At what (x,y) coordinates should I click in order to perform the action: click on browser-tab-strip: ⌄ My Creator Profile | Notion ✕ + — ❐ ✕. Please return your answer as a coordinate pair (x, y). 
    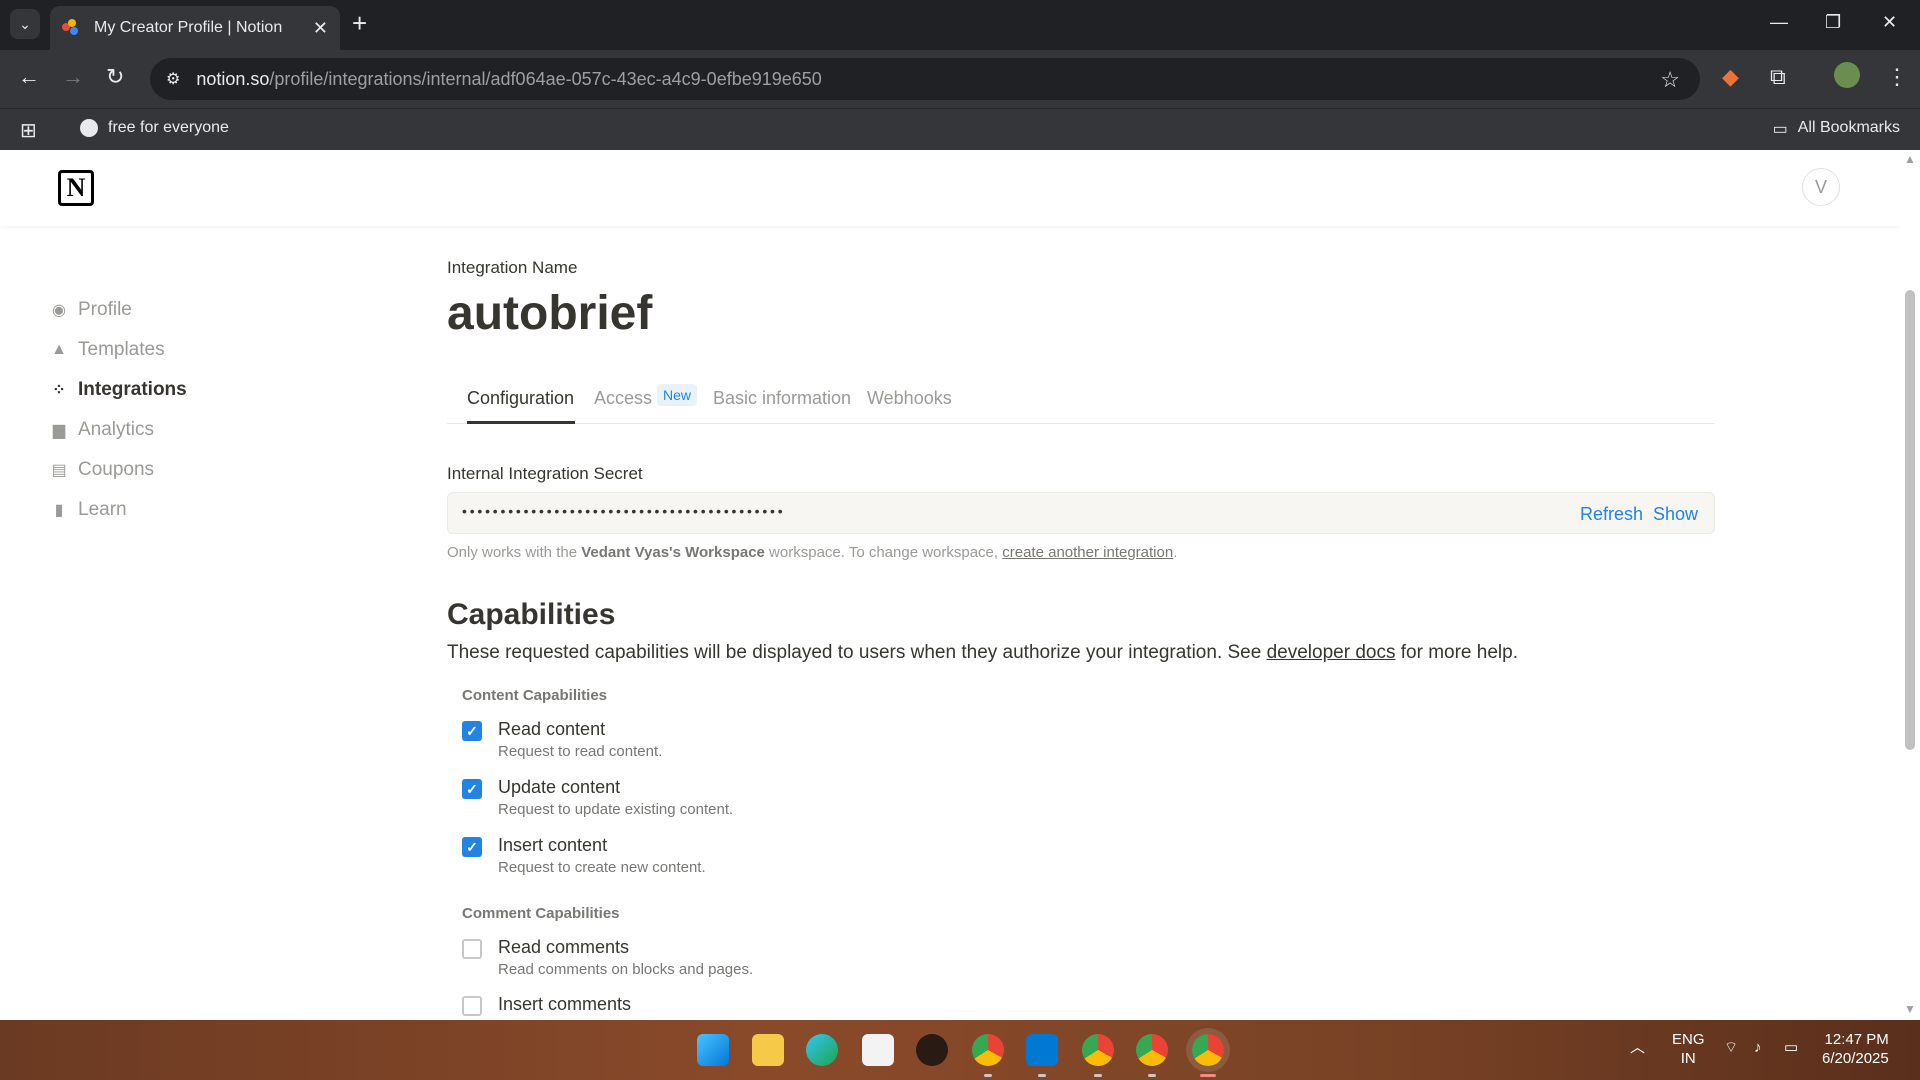
    Looking at the image, I should click on (960, 25).